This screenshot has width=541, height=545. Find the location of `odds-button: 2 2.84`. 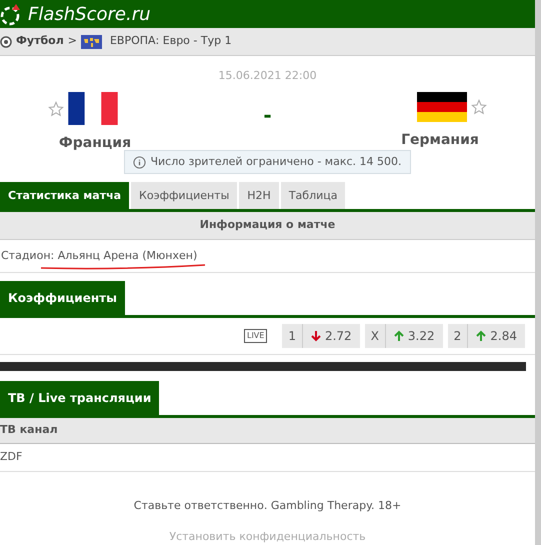

odds-button: 2 2.84 is located at coordinates (486, 336).